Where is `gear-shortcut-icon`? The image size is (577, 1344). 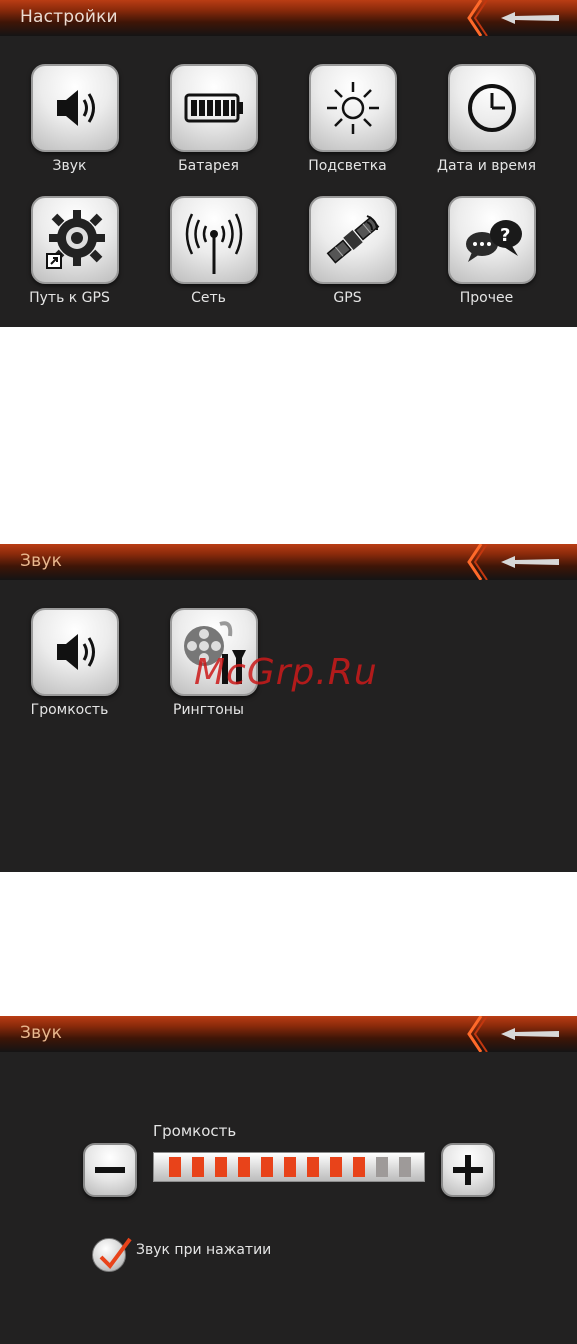
gear-shortcut-icon is located at coordinates (75, 239).